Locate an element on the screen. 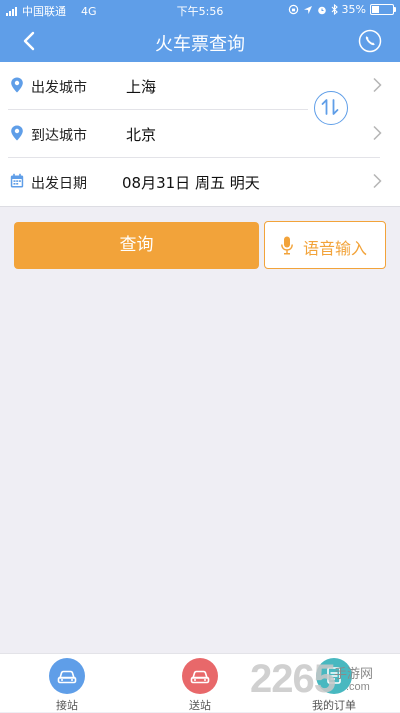 The width and height of the screenshot is (400, 713). location-arrow-icon is located at coordinates (307, 9).